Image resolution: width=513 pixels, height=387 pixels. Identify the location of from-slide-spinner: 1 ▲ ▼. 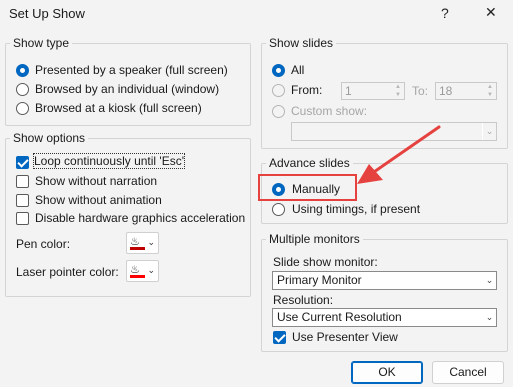
(373, 91).